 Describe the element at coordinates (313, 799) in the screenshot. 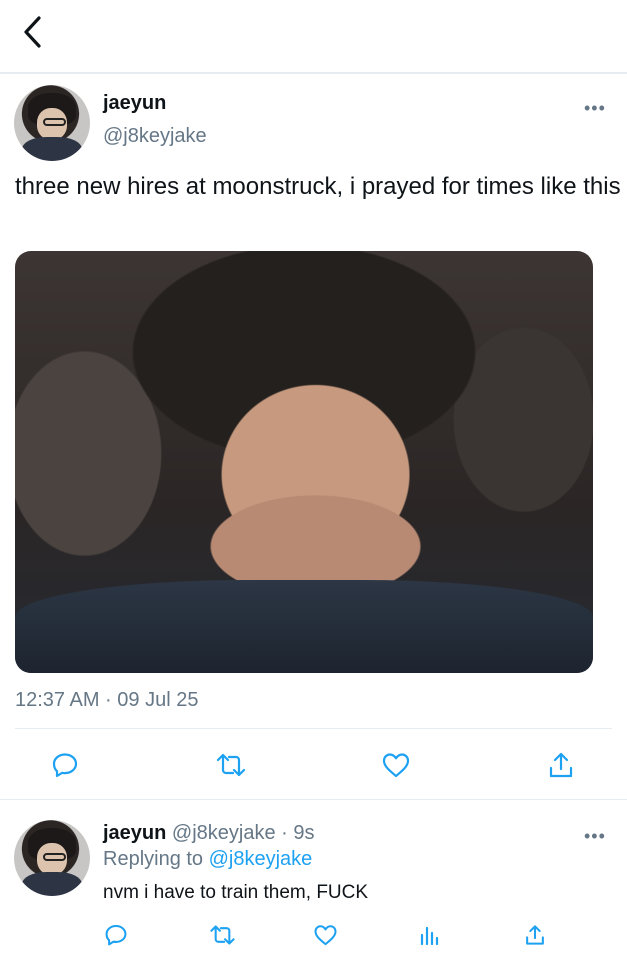

I see `reply-divider` at that location.